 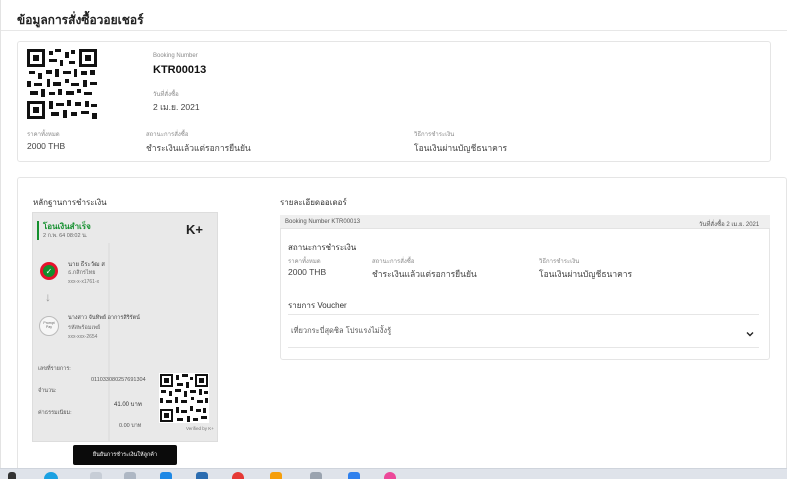 I want to click on total-label: ราคาทั้งหมด, so click(x=43, y=135).